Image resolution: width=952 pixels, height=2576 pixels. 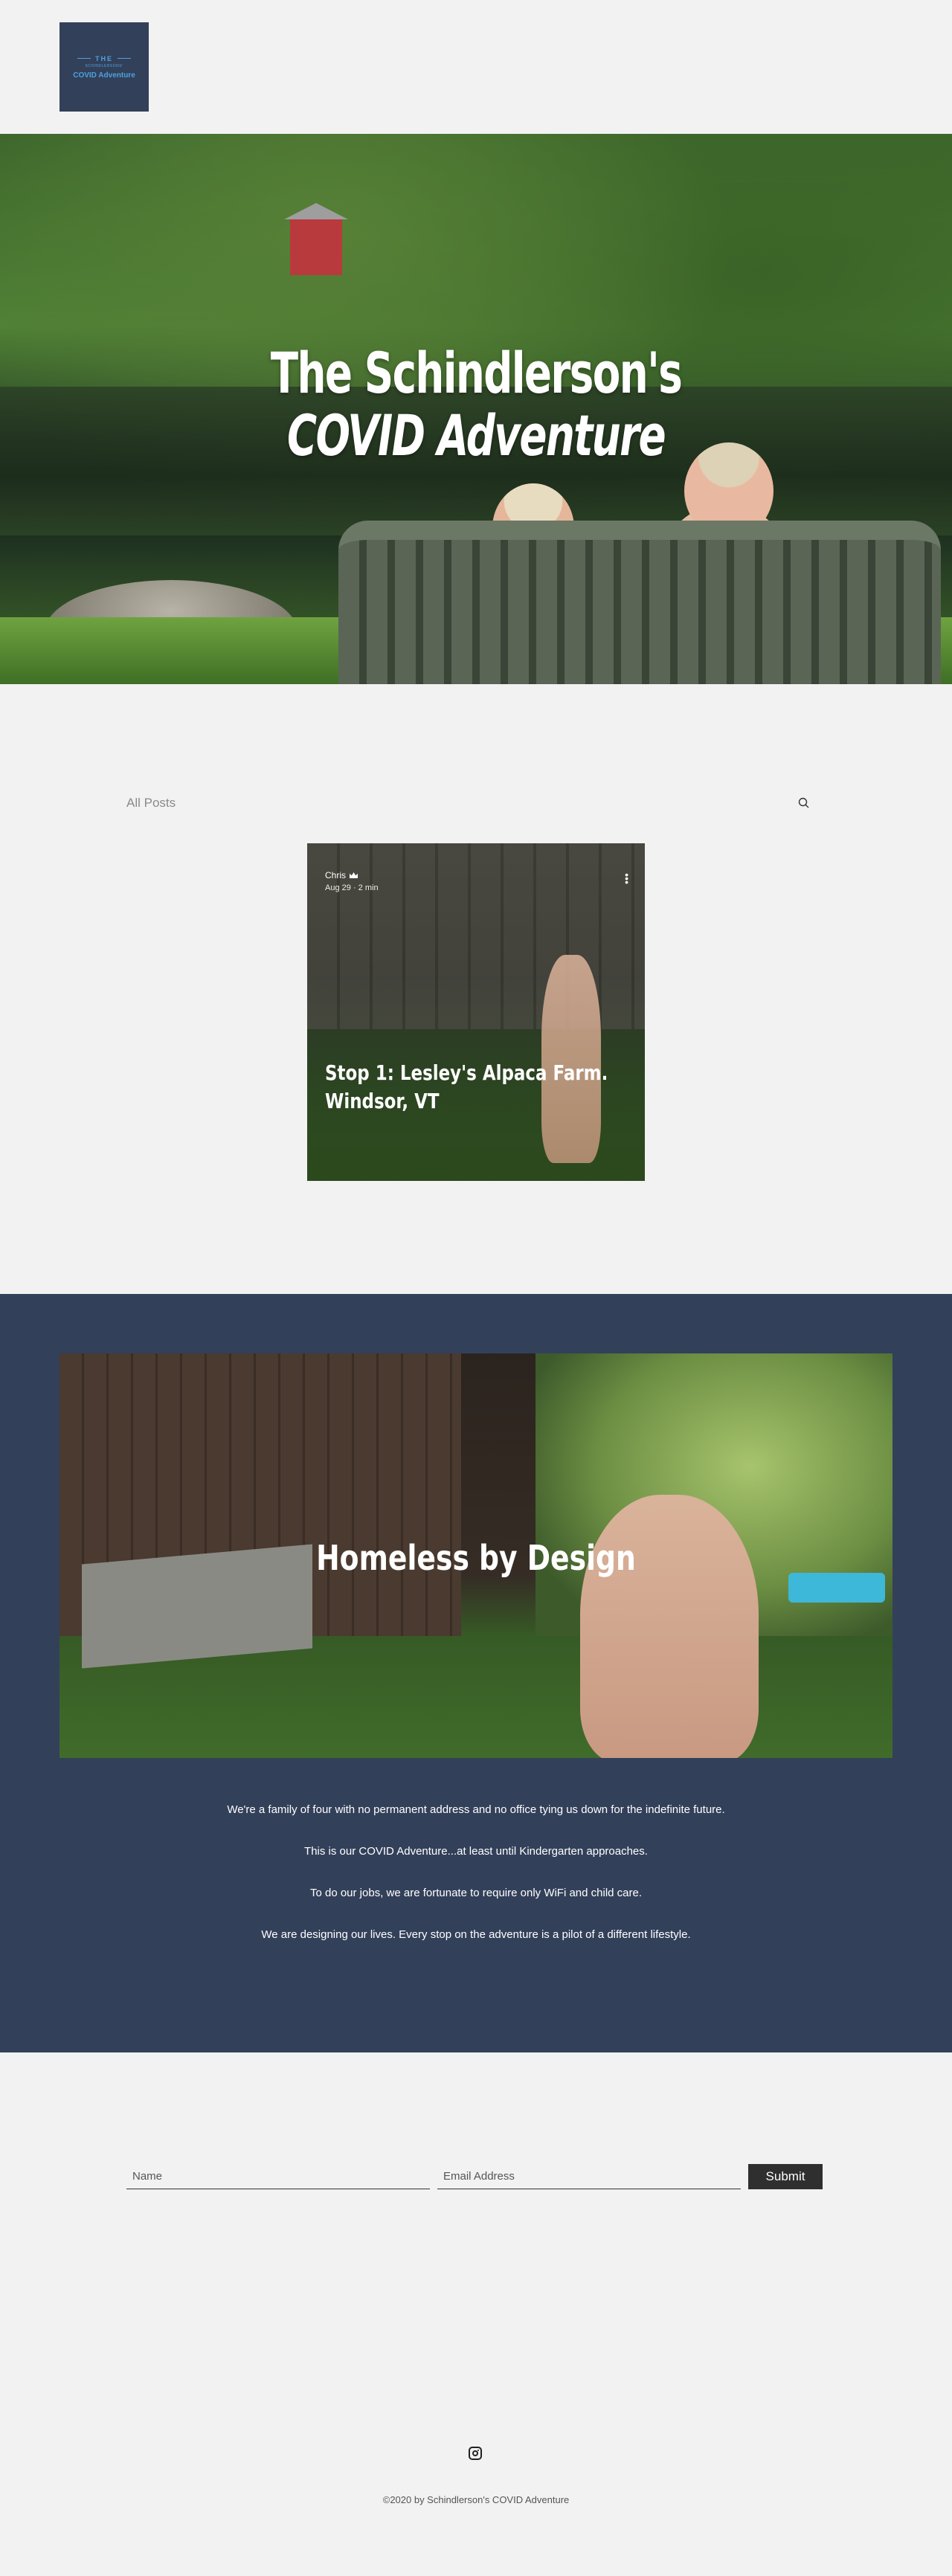 I want to click on search-icon, so click(x=804, y=803).